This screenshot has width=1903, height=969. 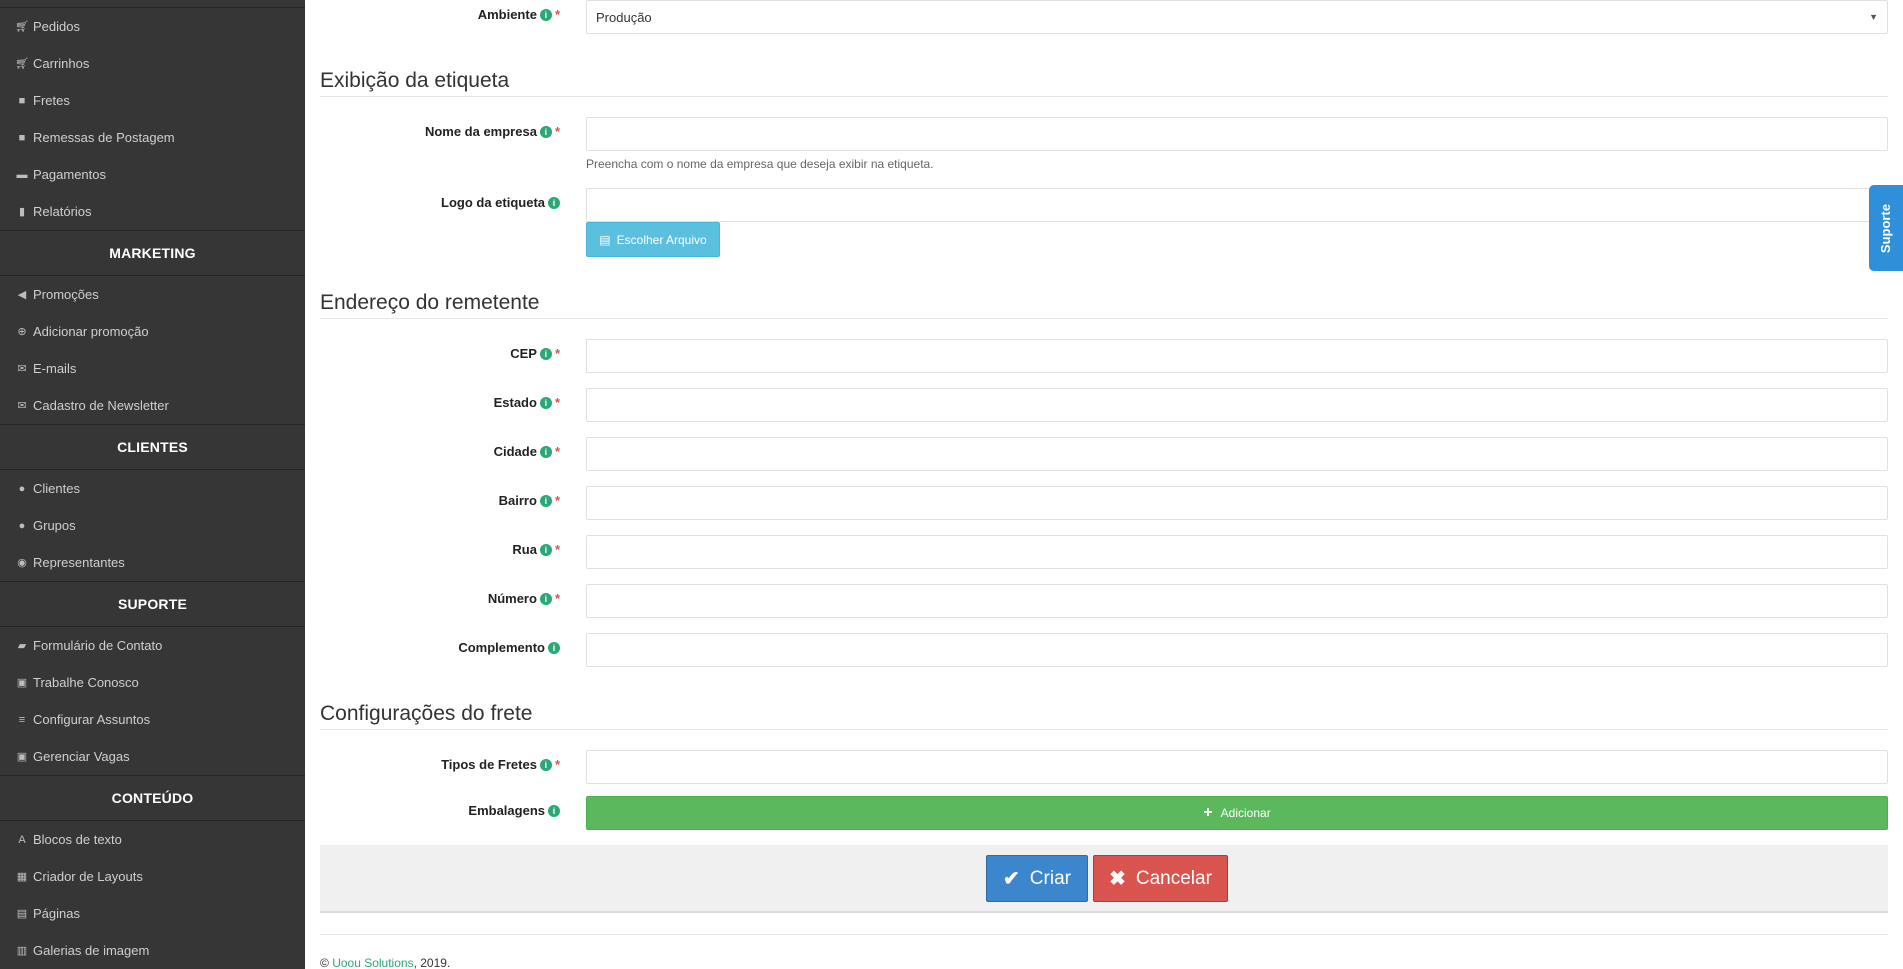 I want to click on complemento-label: Complemento i, so click(x=509, y=647).